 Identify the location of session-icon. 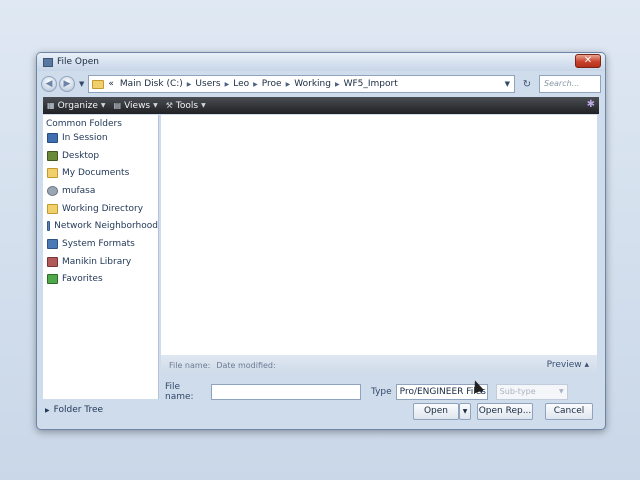
(52, 137).